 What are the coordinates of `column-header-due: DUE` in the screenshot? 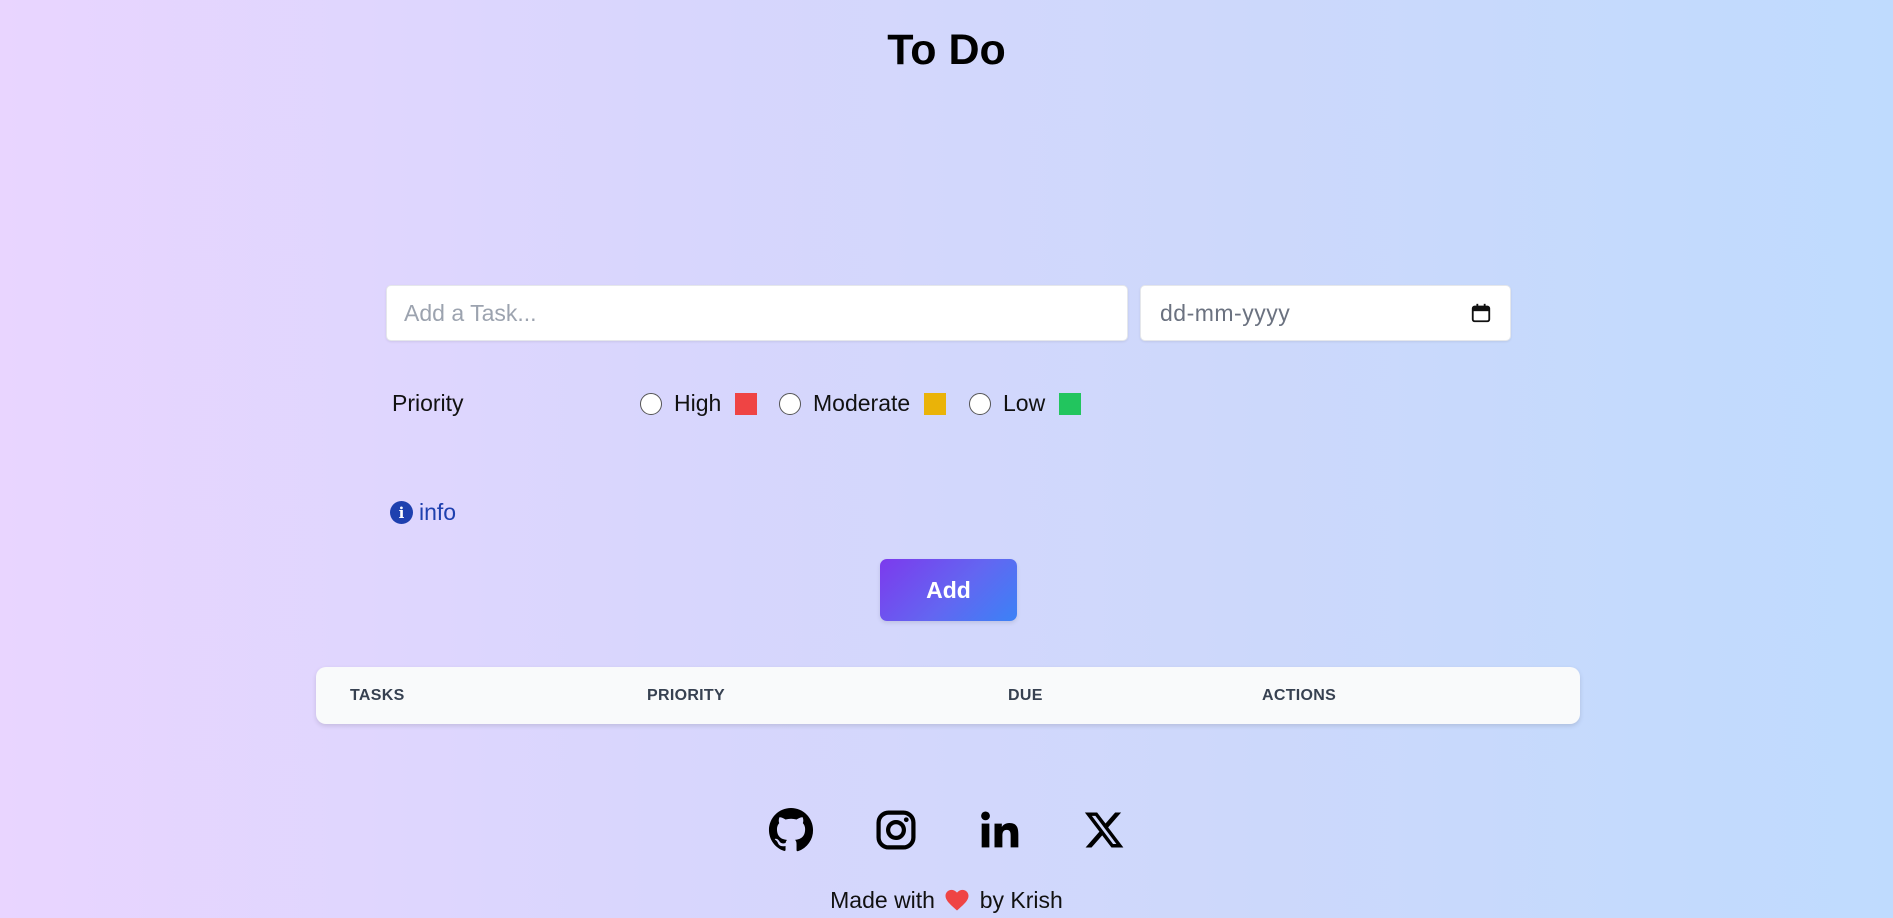 It's located at (1025, 695).